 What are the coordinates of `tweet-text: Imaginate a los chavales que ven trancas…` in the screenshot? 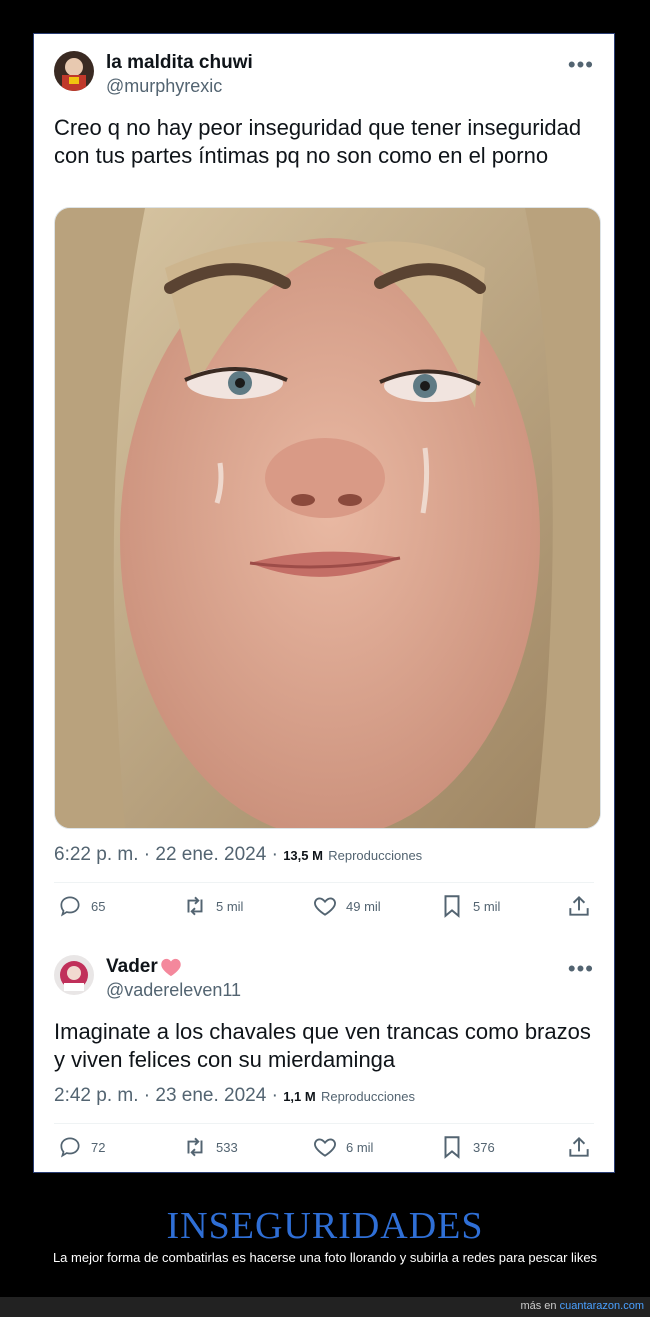 It's located at (322, 1045).